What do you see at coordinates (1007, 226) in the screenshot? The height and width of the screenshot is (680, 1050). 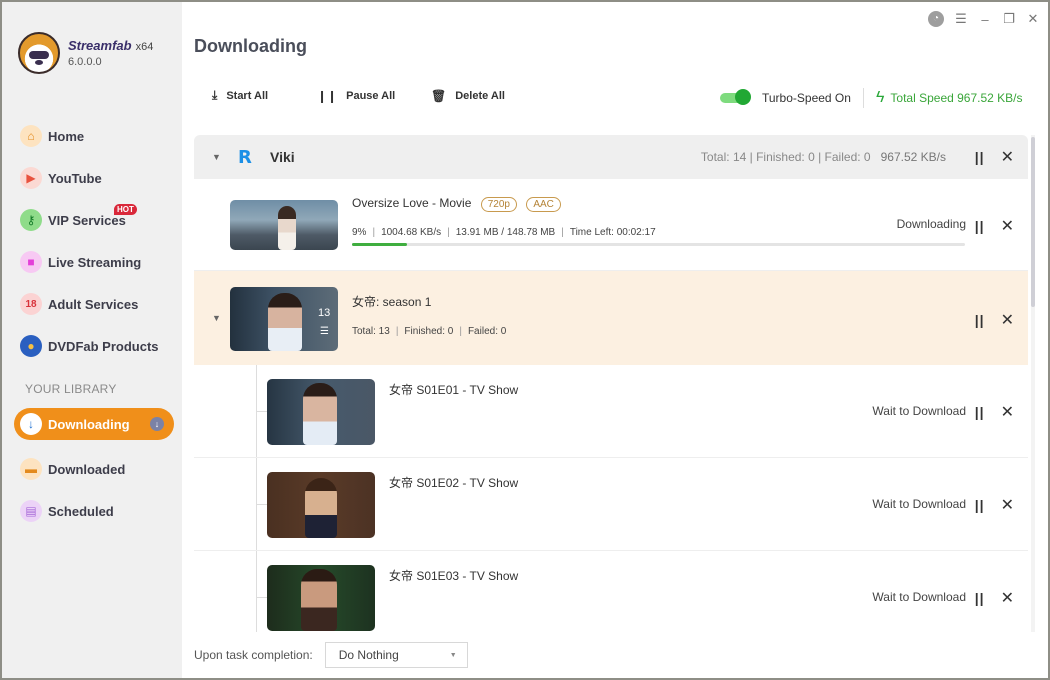 I see `remove-task-button: ✕` at bounding box center [1007, 226].